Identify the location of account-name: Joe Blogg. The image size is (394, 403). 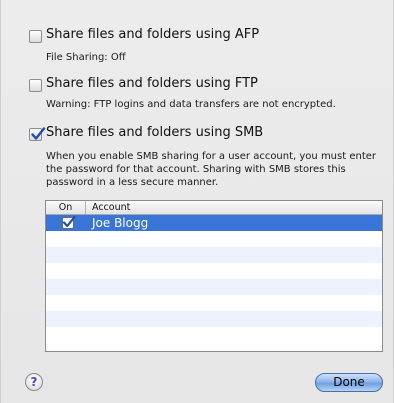
(120, 223).